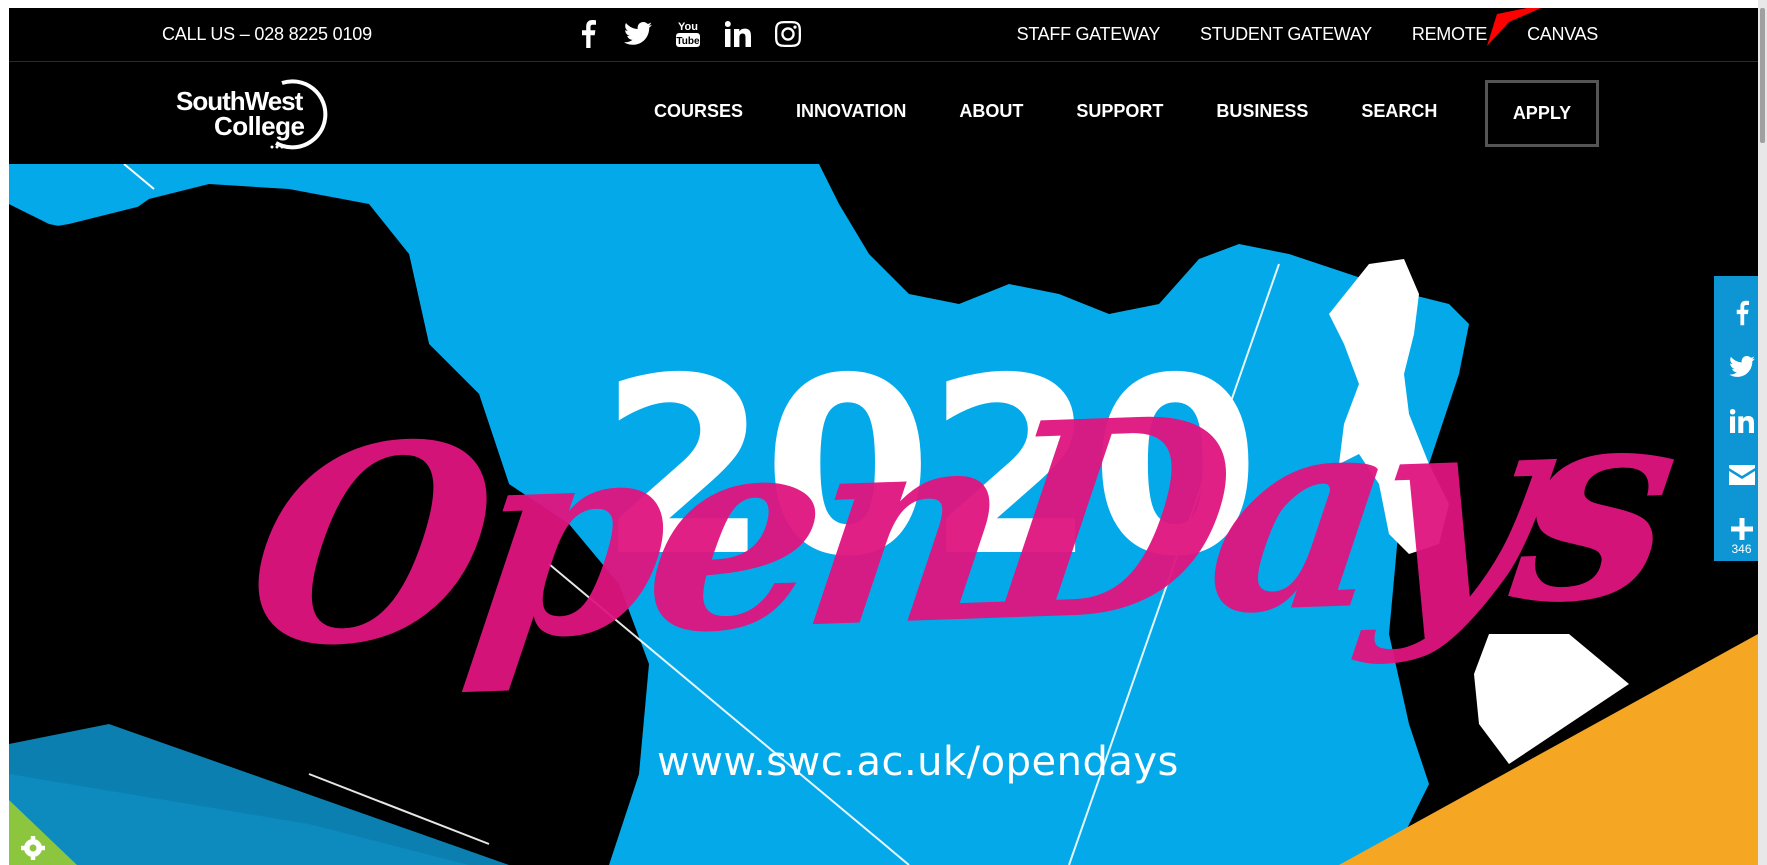 This screenshot has width=1767, height=865. What do you see at coordinates (588, 34) in the screenshot?
I see `facebook-icon` at bounding box center [588, 34].